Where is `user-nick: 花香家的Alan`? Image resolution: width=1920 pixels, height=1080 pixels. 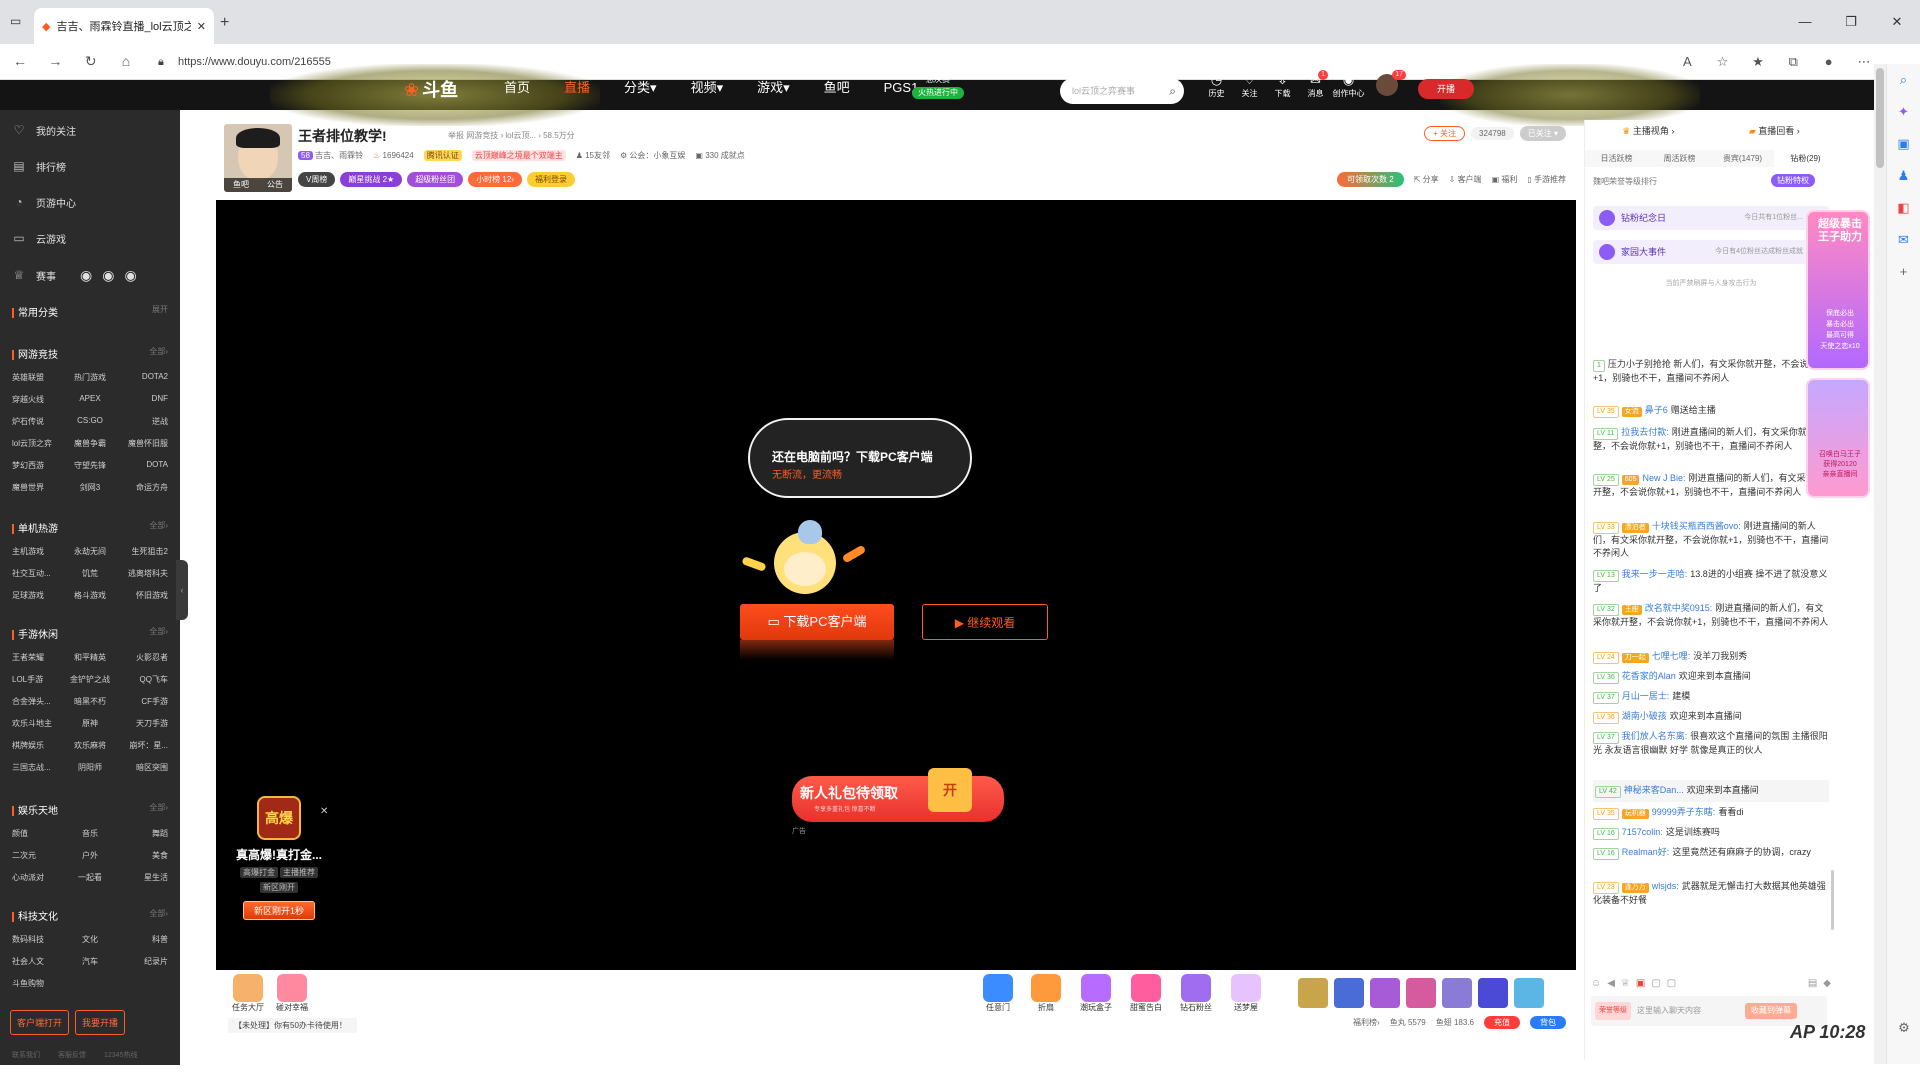
user-nick: 花香家的Alan is located at coordinates (1649, 676).